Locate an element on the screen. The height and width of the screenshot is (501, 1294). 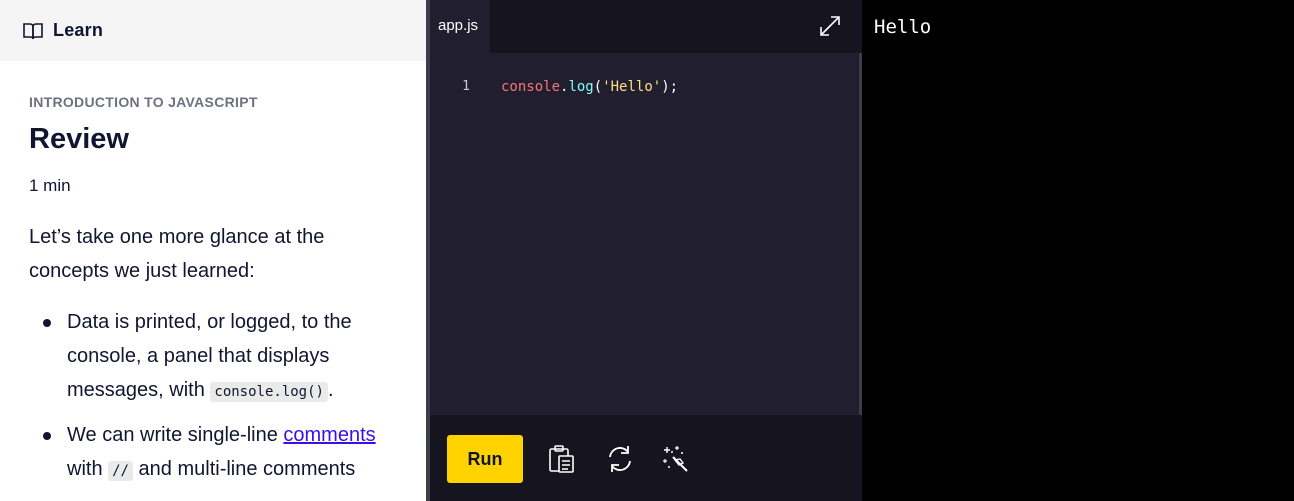
lesson-title: Review is located at coordinates (79, 139).